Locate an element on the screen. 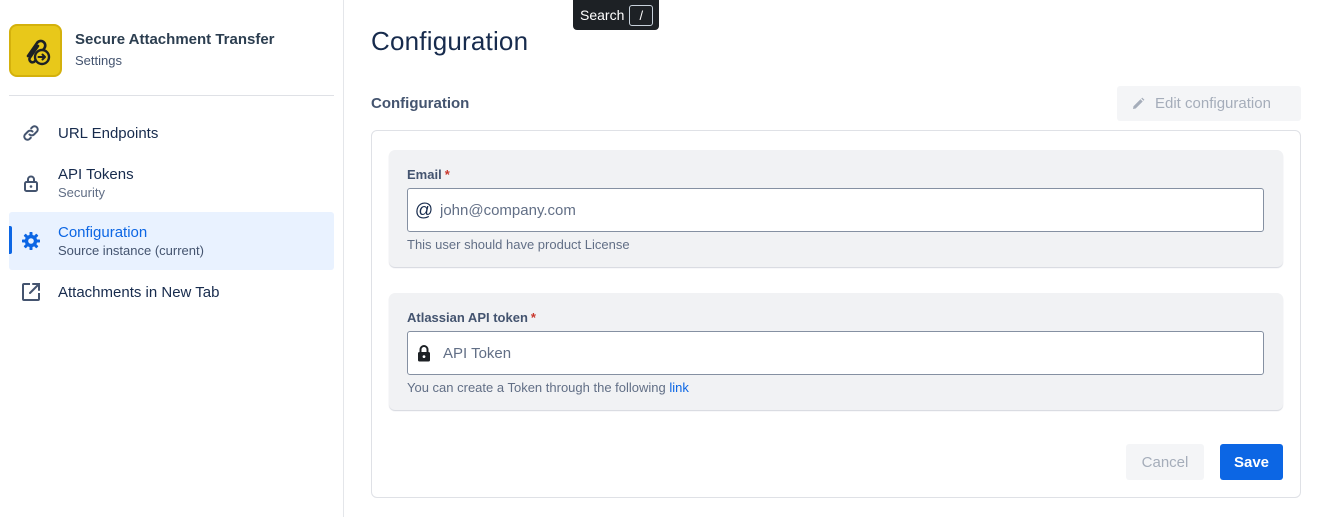  nav-text: URL Endpoints is located at coordinates (108, 133).